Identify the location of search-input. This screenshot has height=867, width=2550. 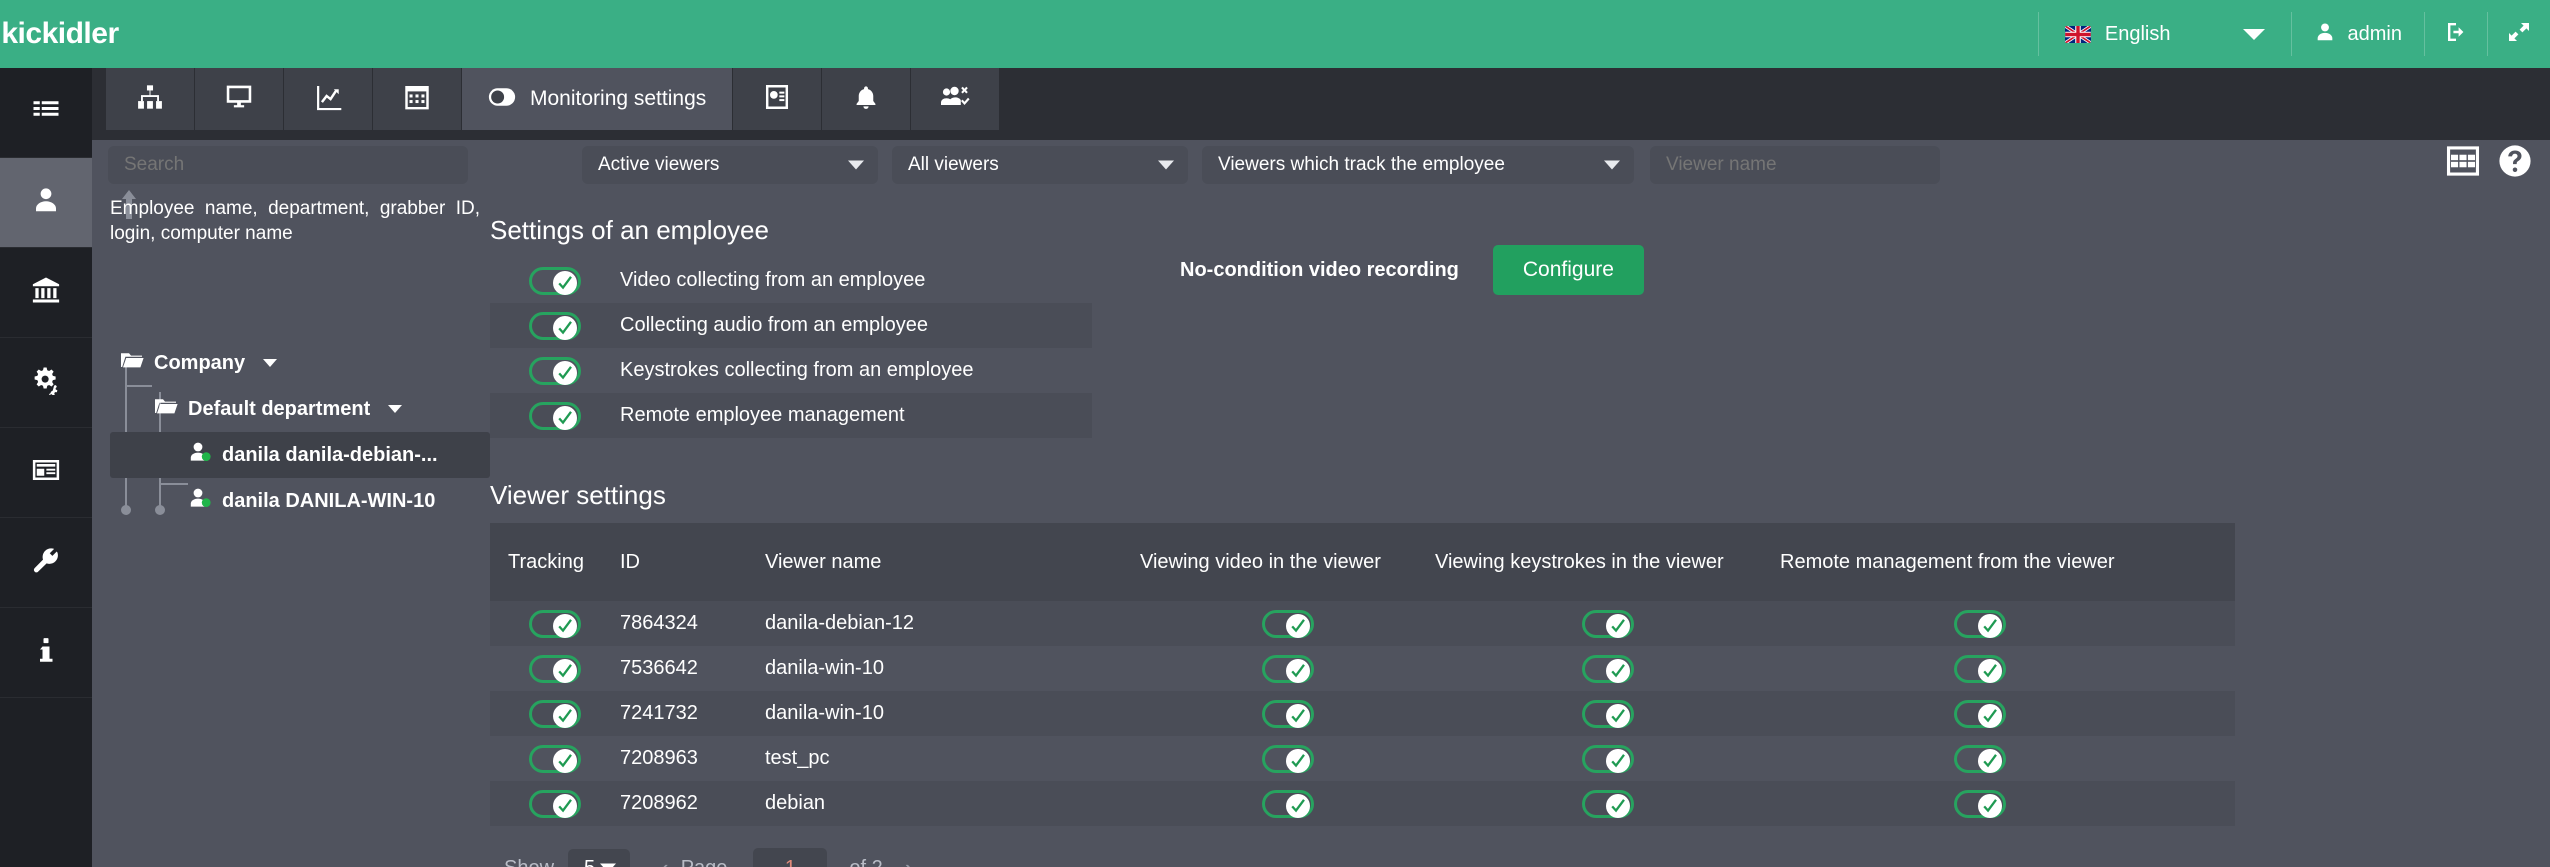
(288, 165).